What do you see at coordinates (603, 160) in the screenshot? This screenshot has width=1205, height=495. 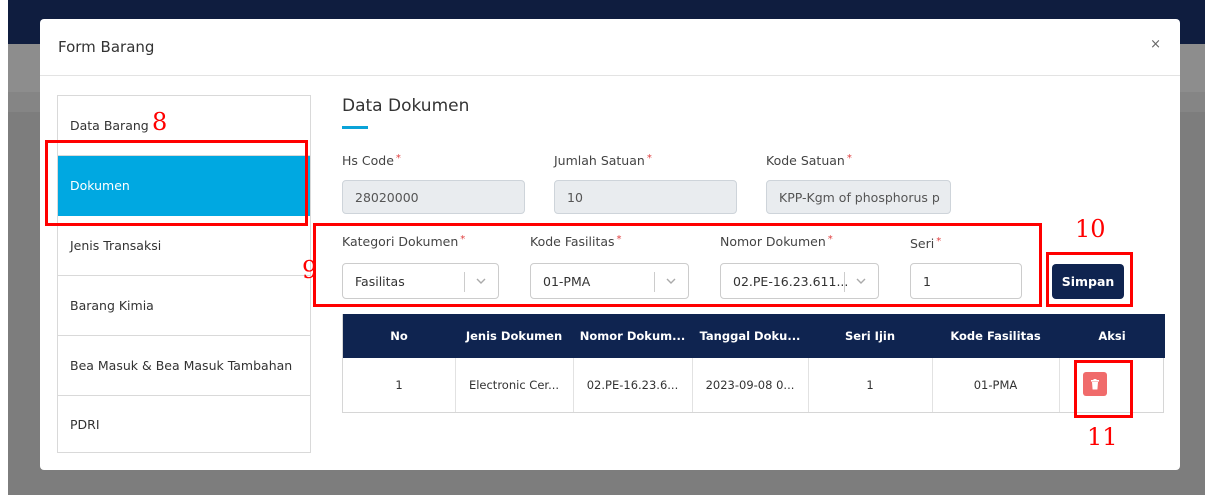 I see `jumlah-satuan-label: Jumlah Satuan *` at bounding box center [603, 160].